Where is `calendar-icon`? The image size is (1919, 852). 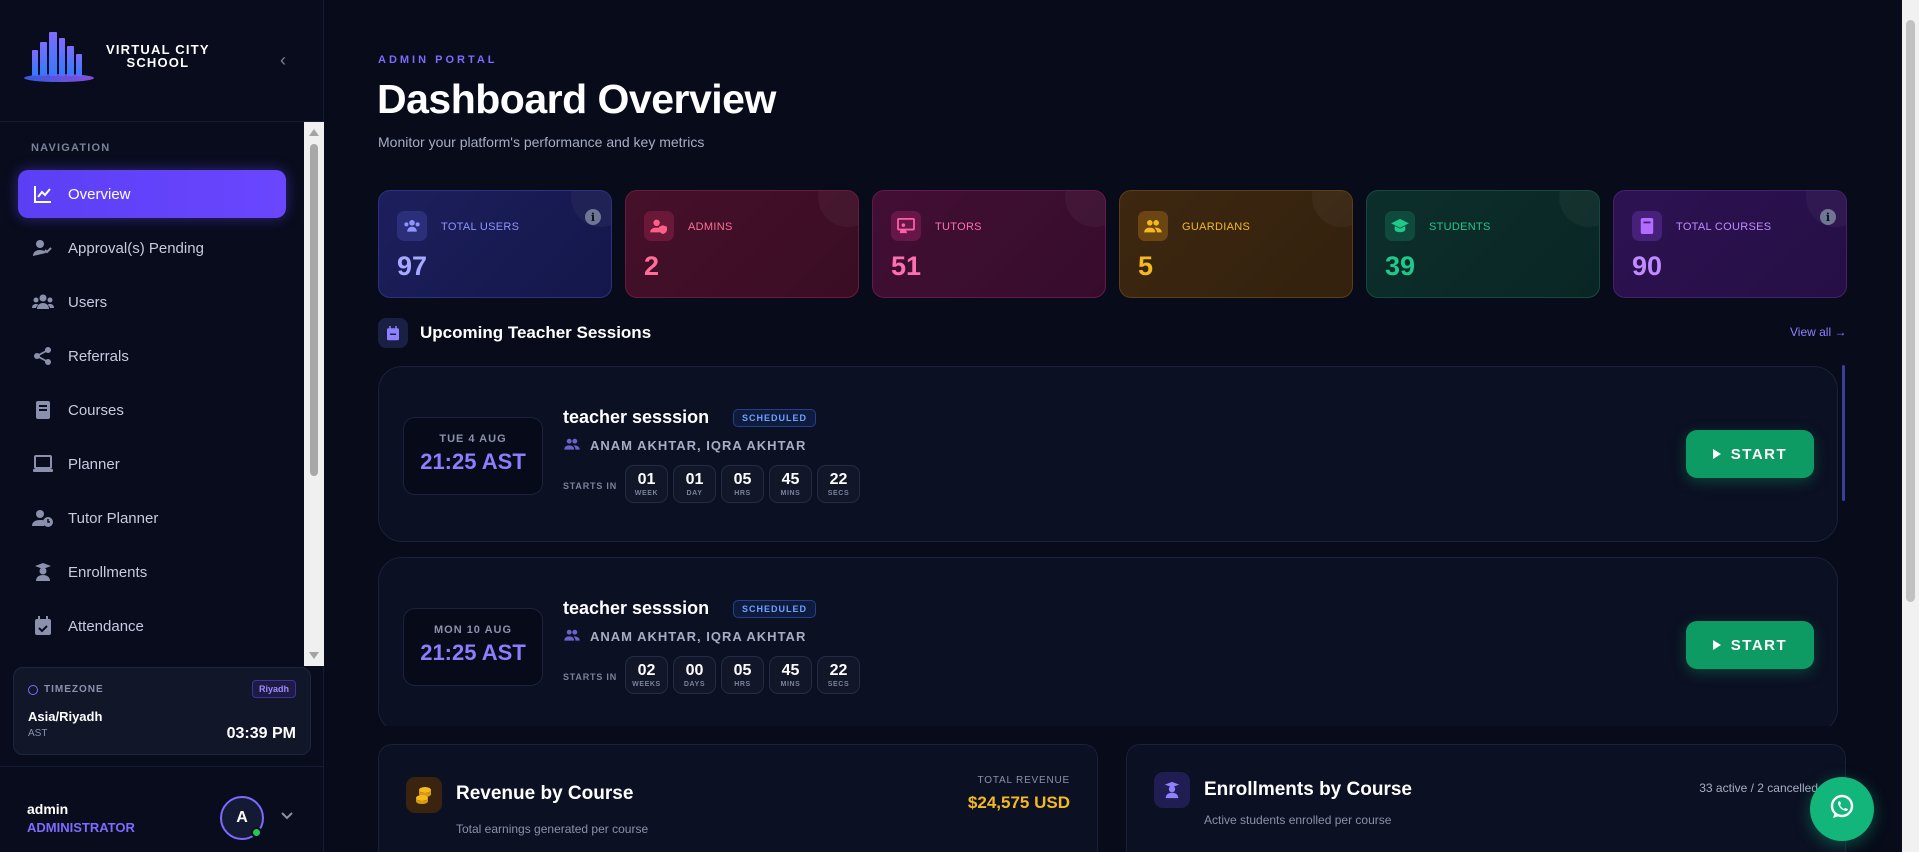
calendar-icon is located at coordinates (393, 333).